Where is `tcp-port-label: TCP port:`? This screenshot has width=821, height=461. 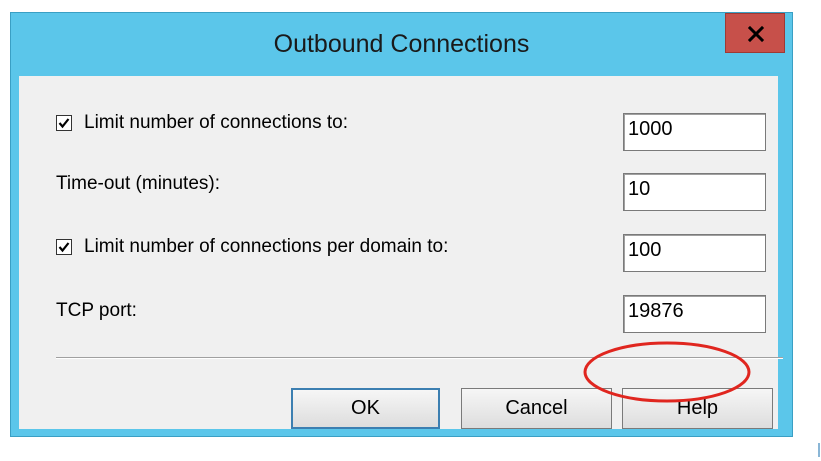 tcp-port-label: TCP port: is located at coordinates (96, 310).